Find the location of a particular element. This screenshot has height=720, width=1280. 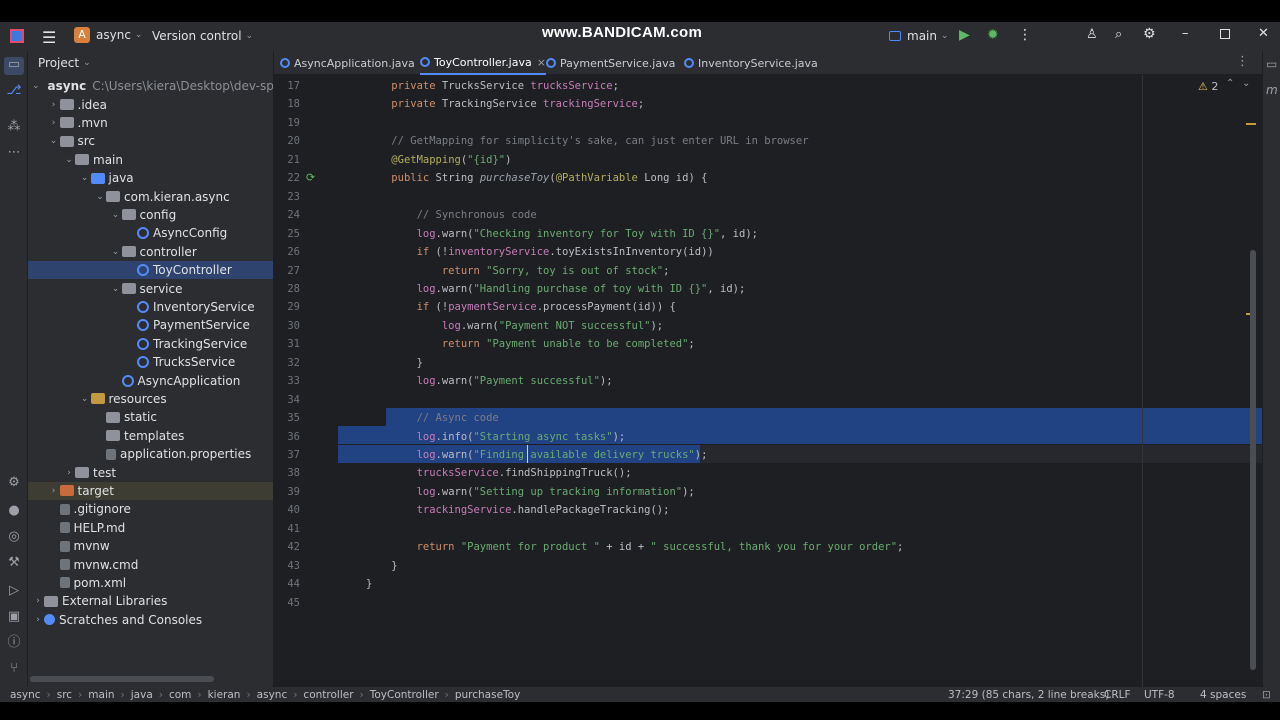

breadcrumb-item: kieran is located at coordinates (224, 695).